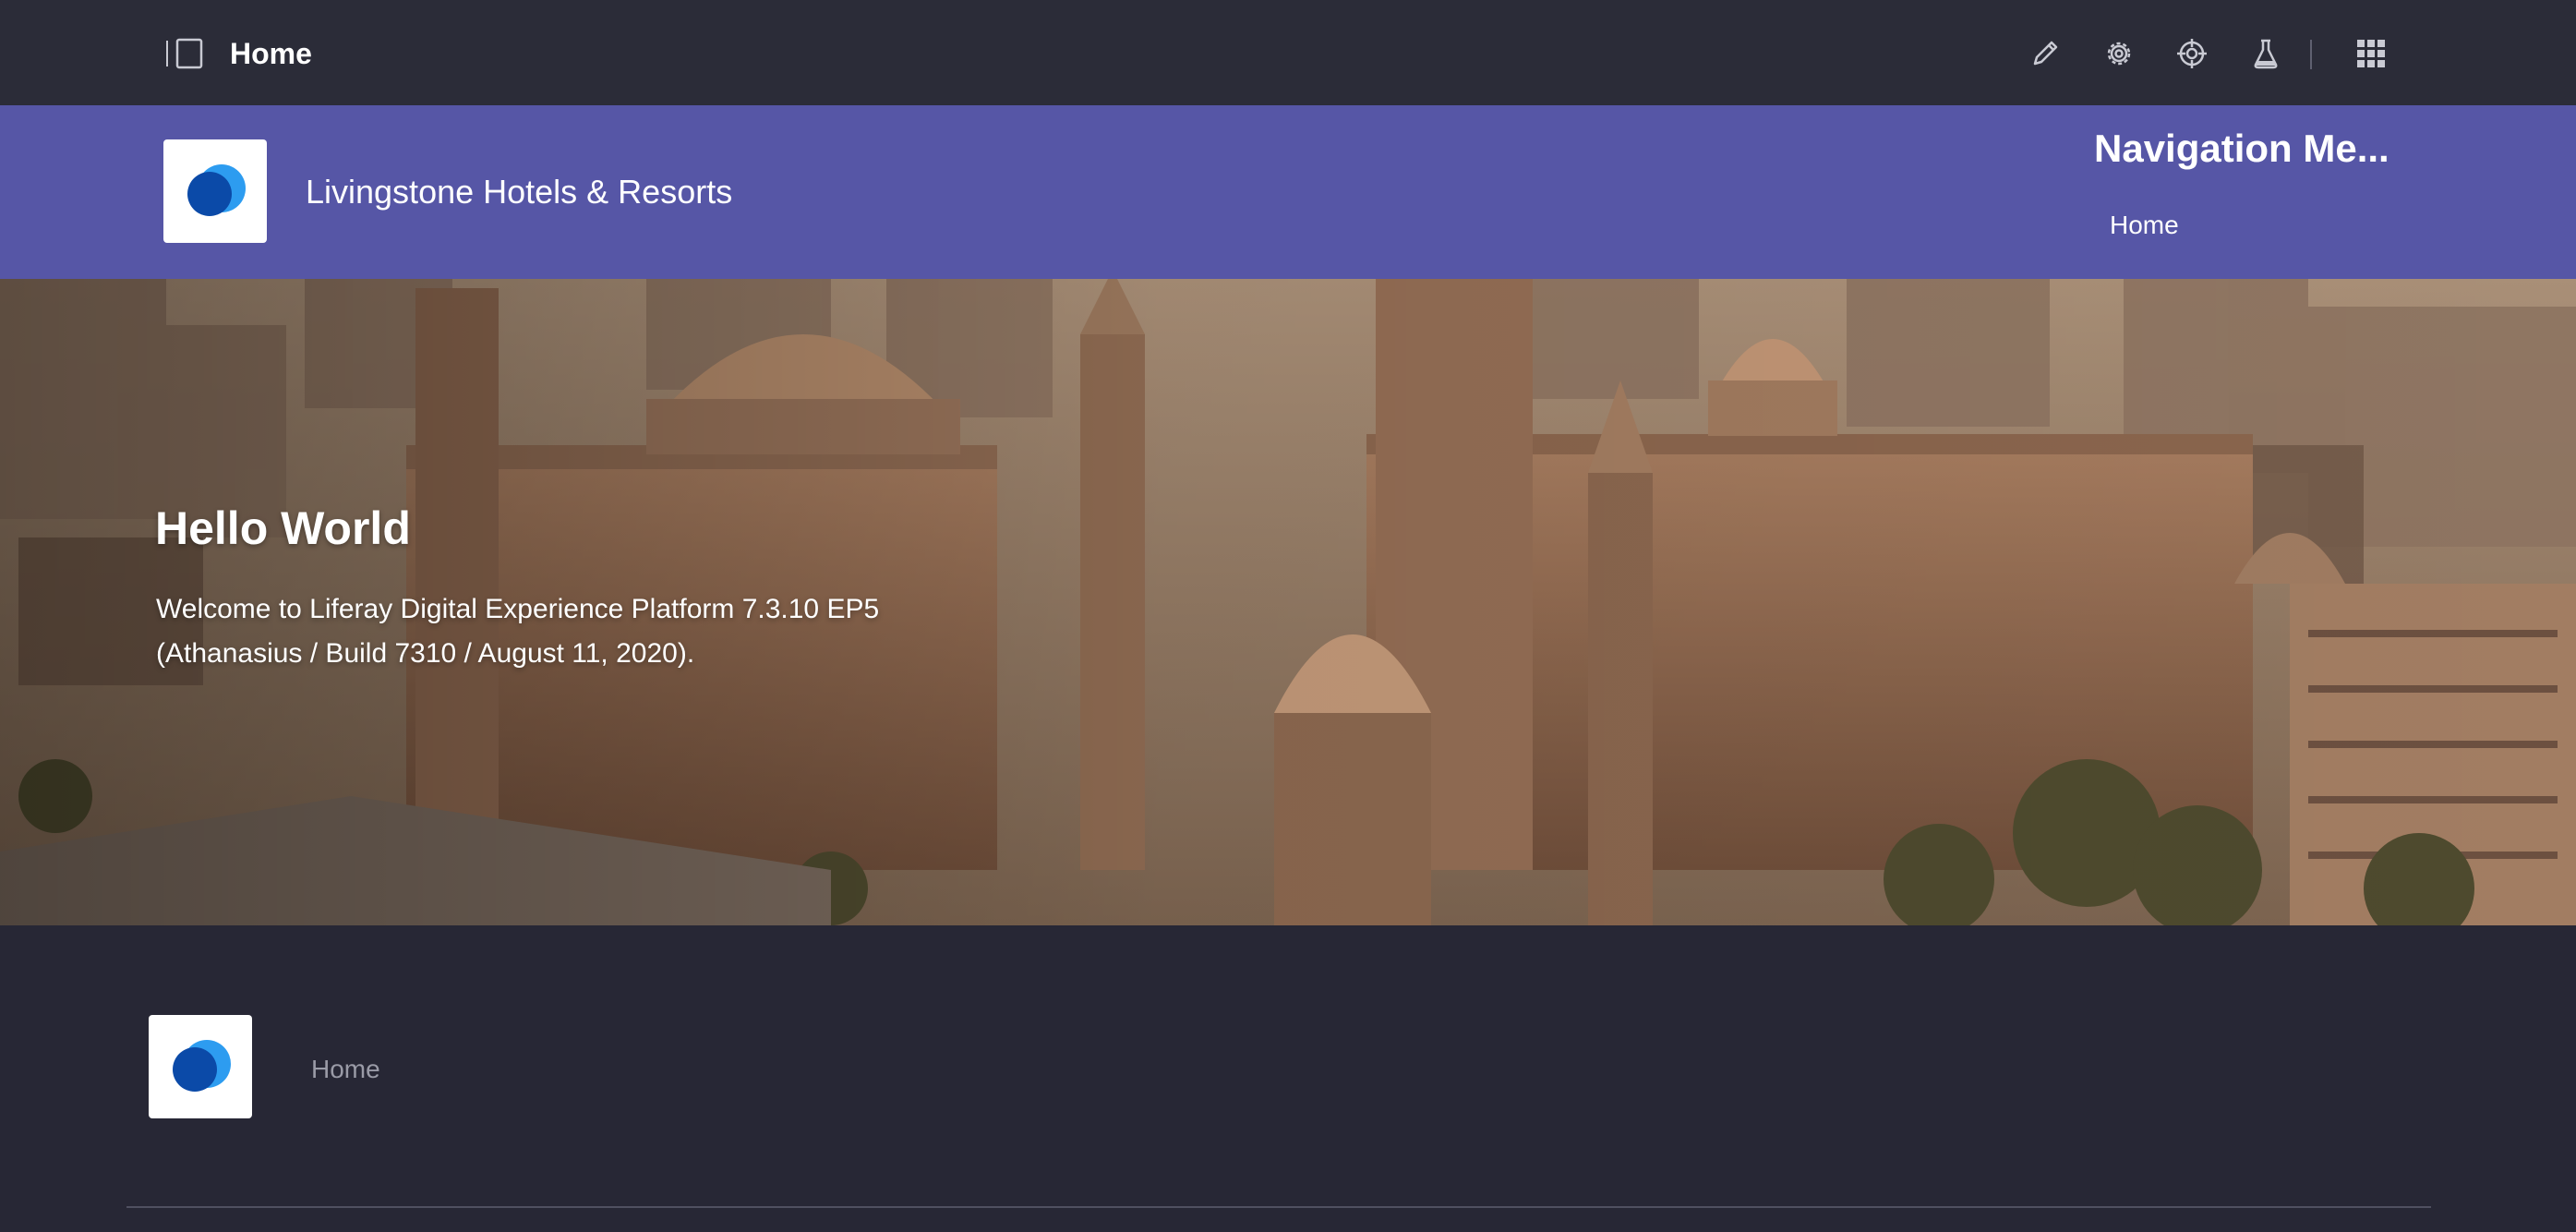 The height and width of the screenshot is (1232, 2576). What do you see at coordinates (2119, 54) in the screenshot?
I see `gear-icon` at bounding box center [2119, 54].